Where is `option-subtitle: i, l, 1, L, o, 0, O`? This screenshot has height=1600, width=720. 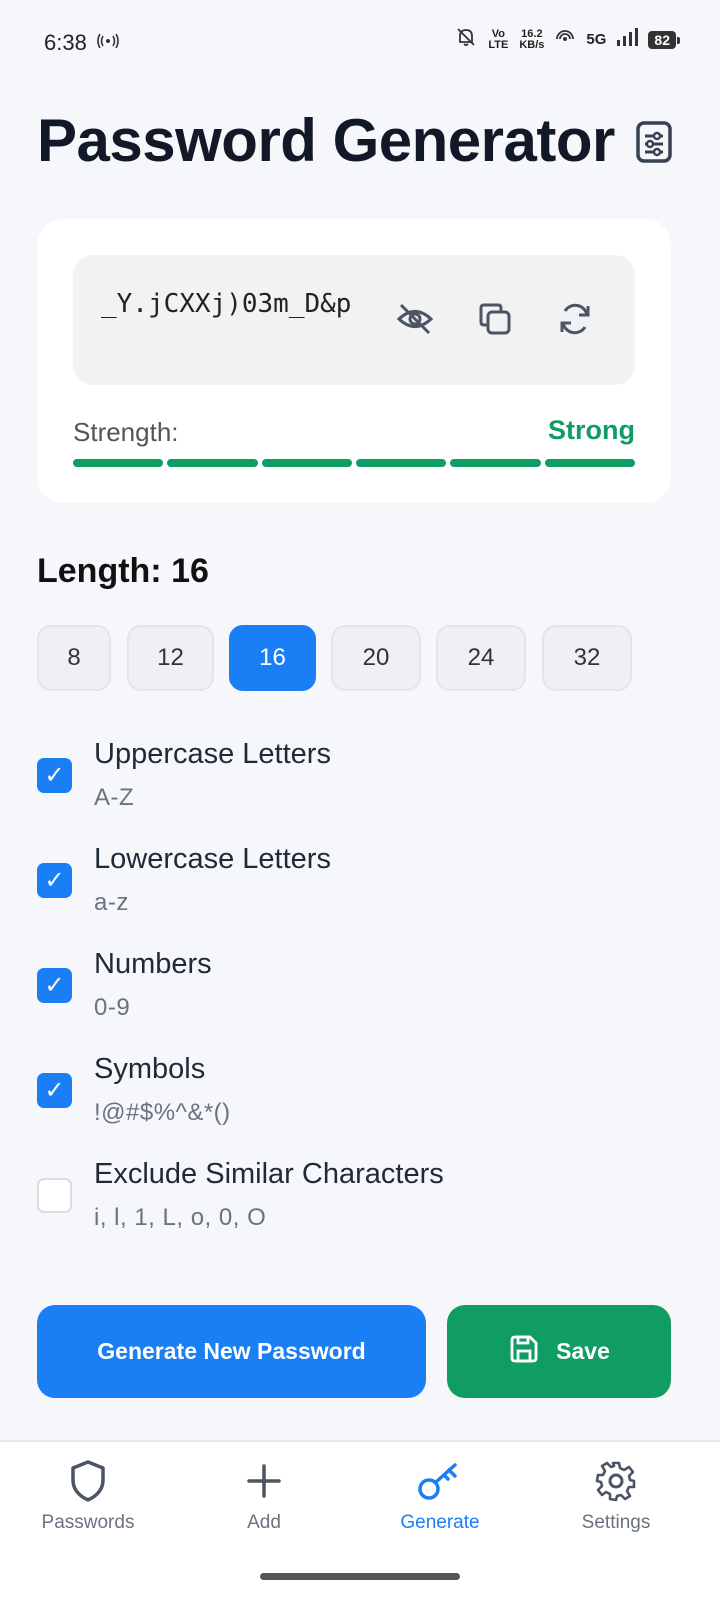
option-subtitle: i, l, 1, L, o, 0, O is located at coordinates (180, 1217).